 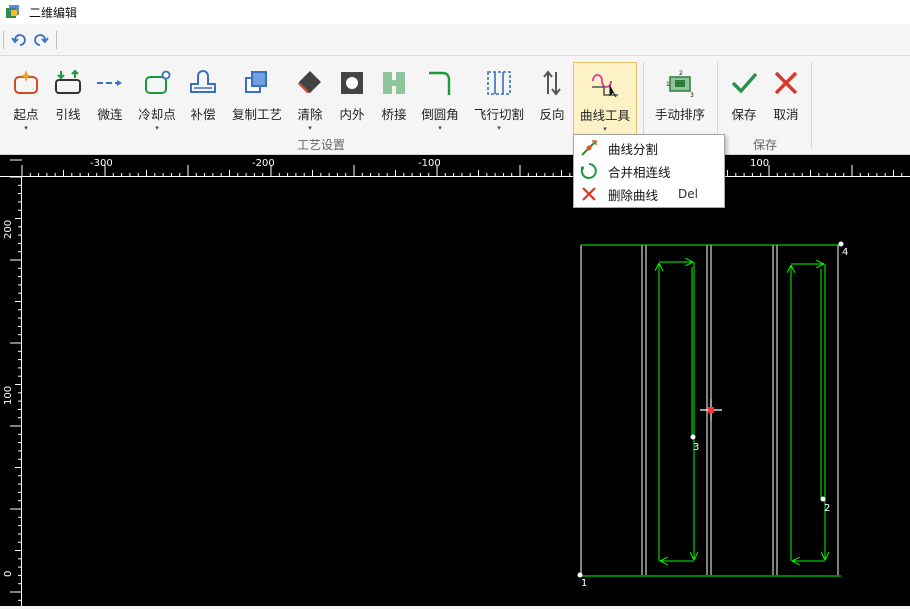 I want to click on fillet-label: 倒圆角, so click(x=440, y=114).